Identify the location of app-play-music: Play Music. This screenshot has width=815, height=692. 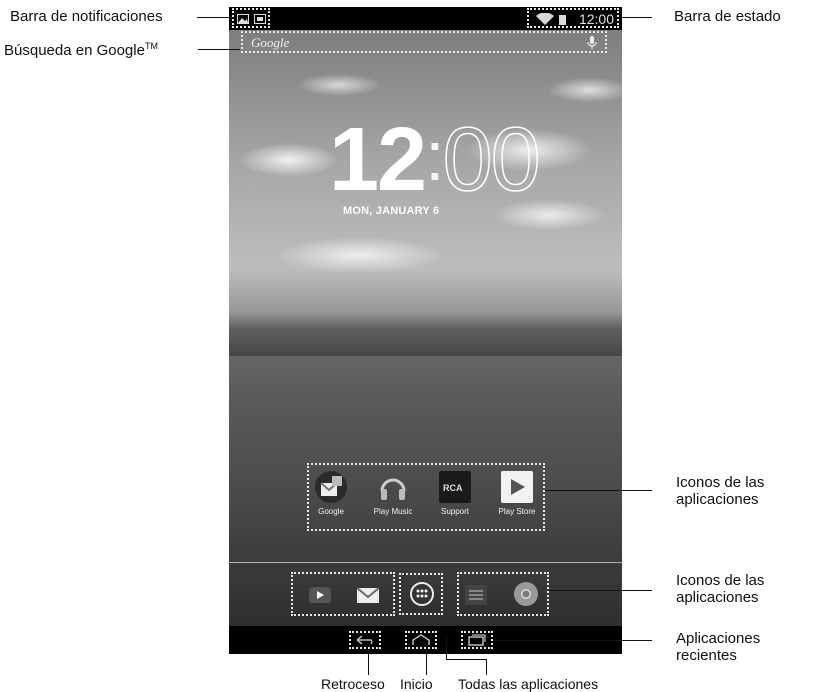
(393, 493).